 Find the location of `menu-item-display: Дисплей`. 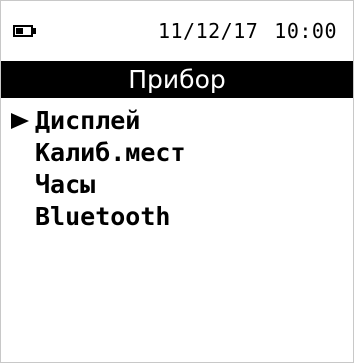

menu-item-display: Дисплей is located at coordinates (177, 121).